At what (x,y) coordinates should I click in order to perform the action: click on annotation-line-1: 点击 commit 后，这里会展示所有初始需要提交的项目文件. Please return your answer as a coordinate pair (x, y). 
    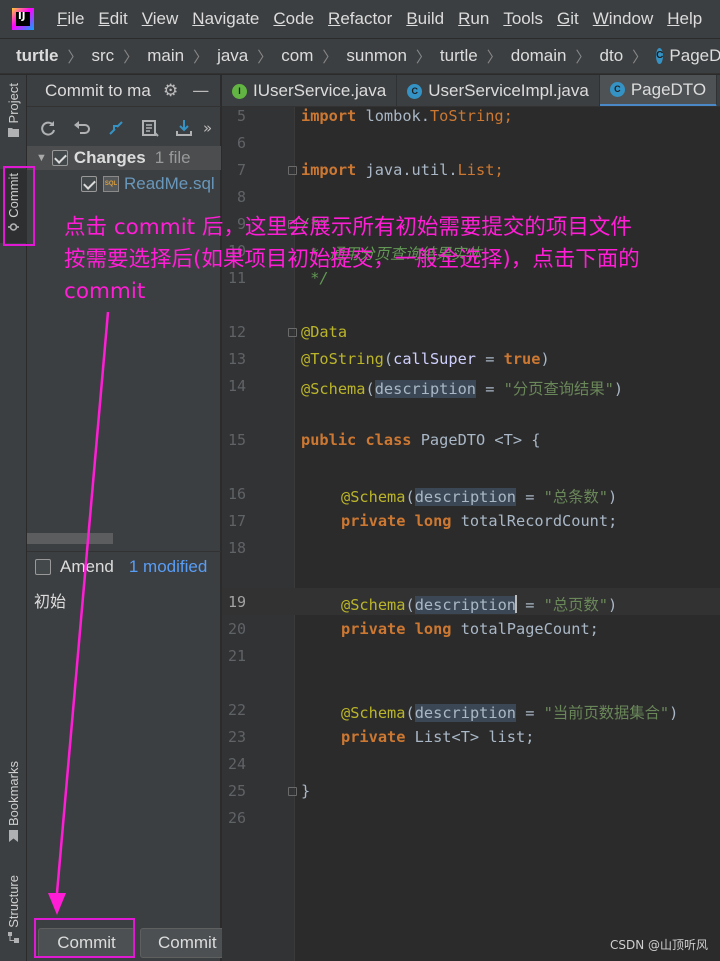
    Looking at the image, I should click on (348, 227).